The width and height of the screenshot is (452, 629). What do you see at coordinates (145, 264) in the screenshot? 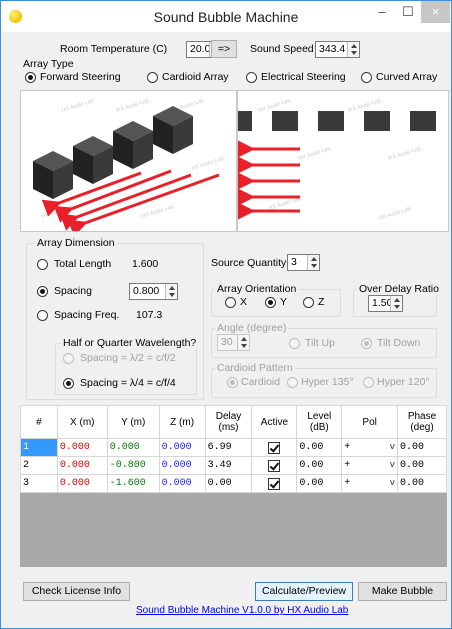
I see `total-length-value: 1.600` at bounding box center [145, 264].